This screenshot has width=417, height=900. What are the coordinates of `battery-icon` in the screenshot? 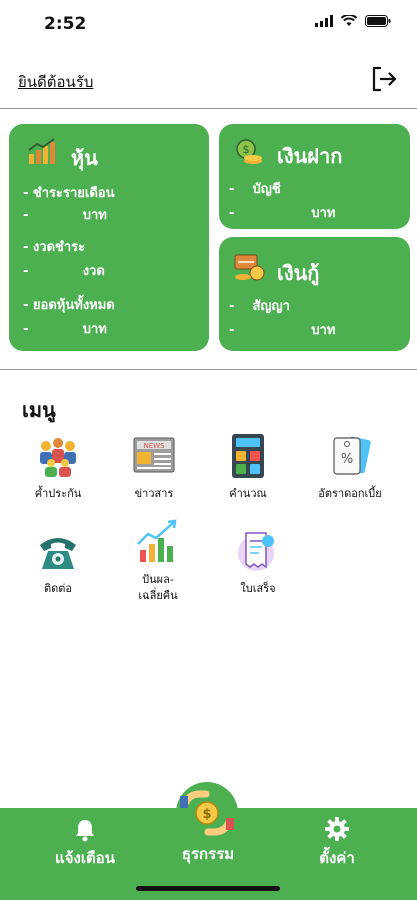 It's located at (378, 21).